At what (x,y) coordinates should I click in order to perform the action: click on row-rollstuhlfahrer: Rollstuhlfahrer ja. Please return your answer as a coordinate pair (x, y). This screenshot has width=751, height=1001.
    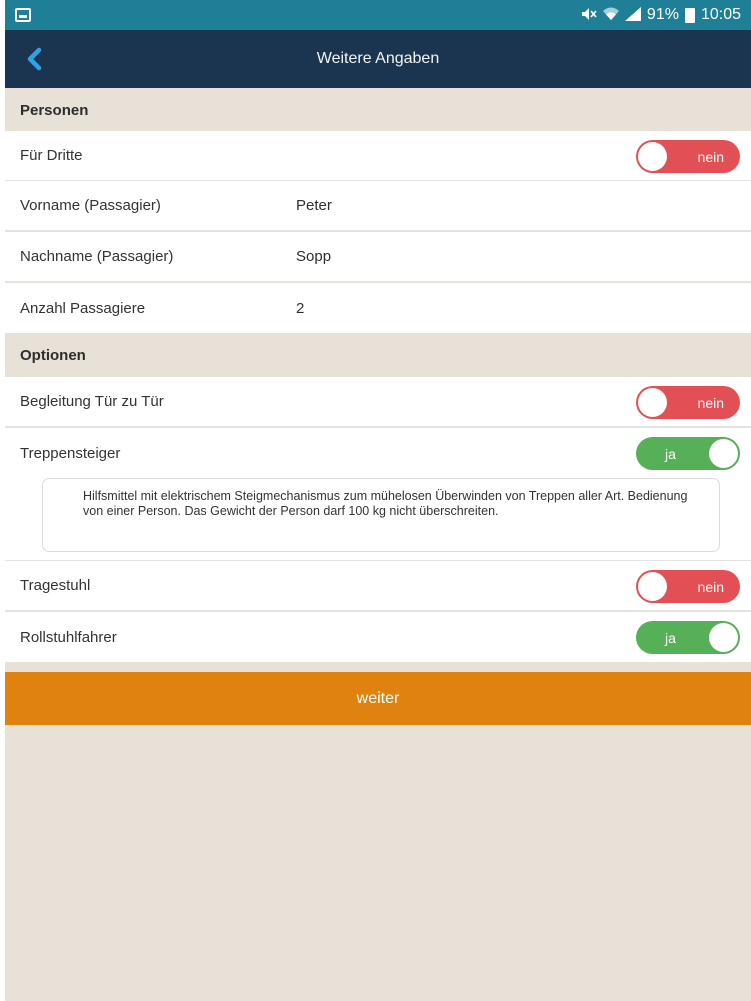
    Looking at the image, I should click on (378, 637).